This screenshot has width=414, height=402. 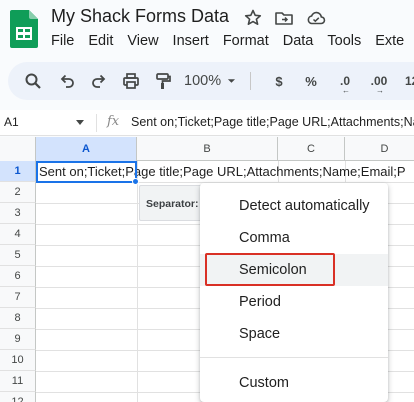 I want to click on redo-button, so click(x=99, y=81).